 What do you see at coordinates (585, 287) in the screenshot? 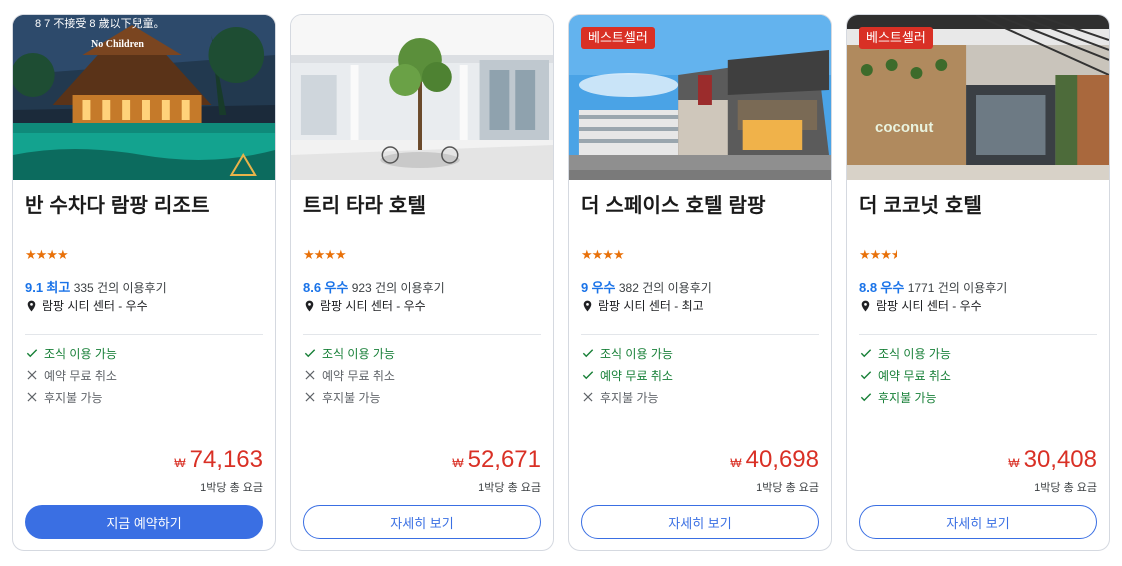
I see `review-score: 9` at bounding box center [585, 287].